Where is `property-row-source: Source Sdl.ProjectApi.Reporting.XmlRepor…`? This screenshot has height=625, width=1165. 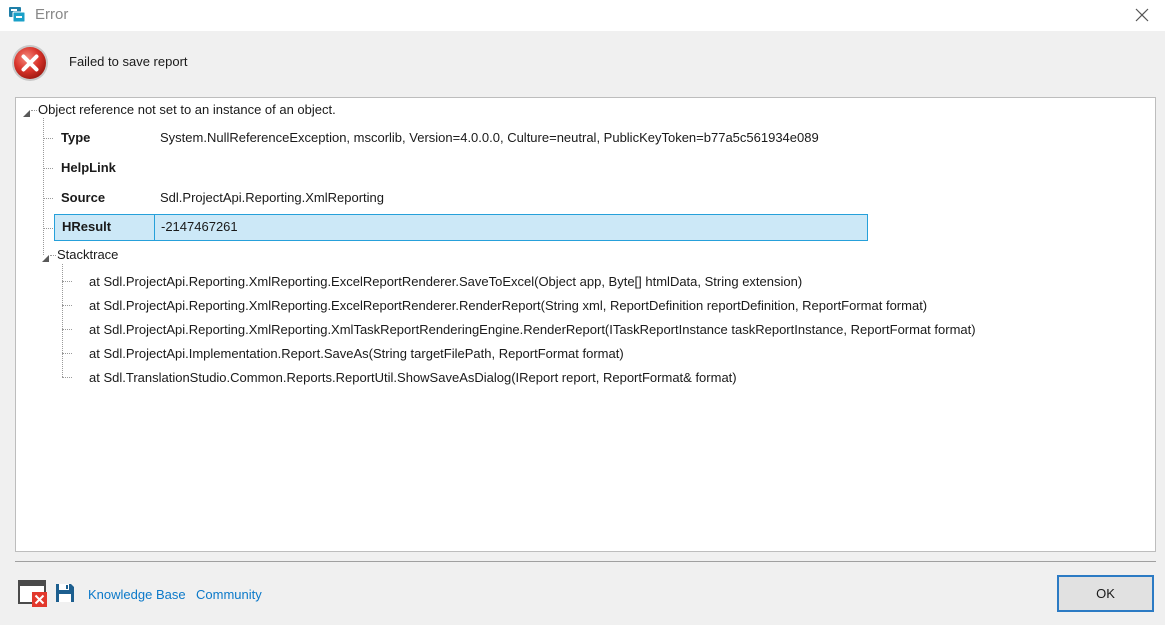 property-row-source: Source Sdl.ProjectApi.Reporting.XmlRepor… is located at coordinates (461, 198).